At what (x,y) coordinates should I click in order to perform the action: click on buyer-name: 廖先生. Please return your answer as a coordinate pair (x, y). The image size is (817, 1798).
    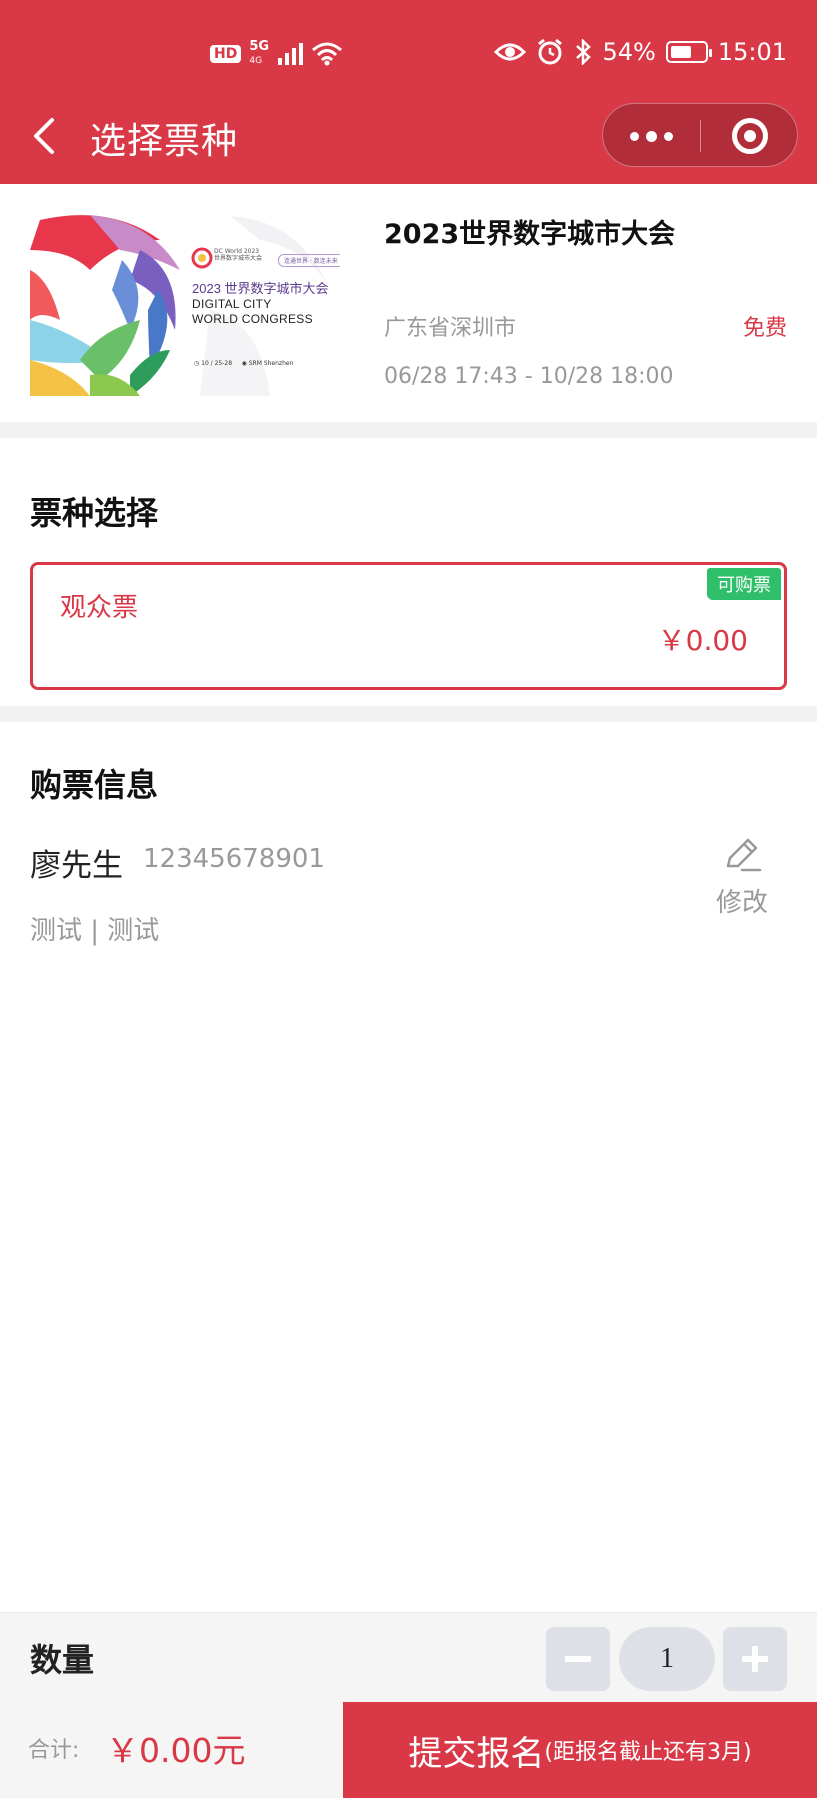
    Looking at the image, I should click on (76, 866).